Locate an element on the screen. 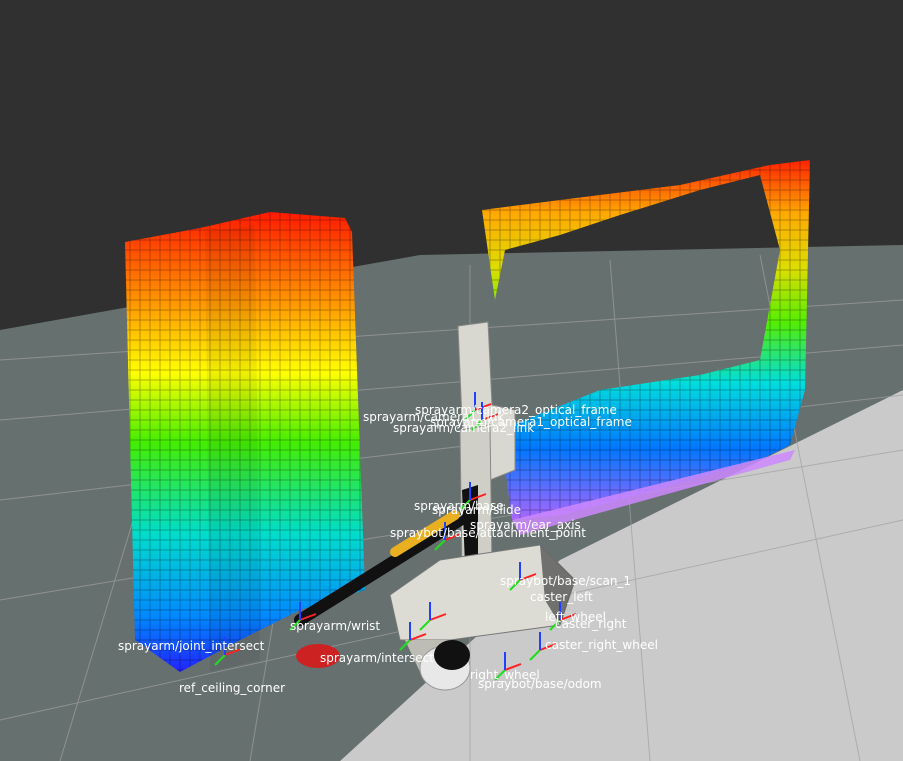  tf-label: caster_left is located at coordinates (561, 597).